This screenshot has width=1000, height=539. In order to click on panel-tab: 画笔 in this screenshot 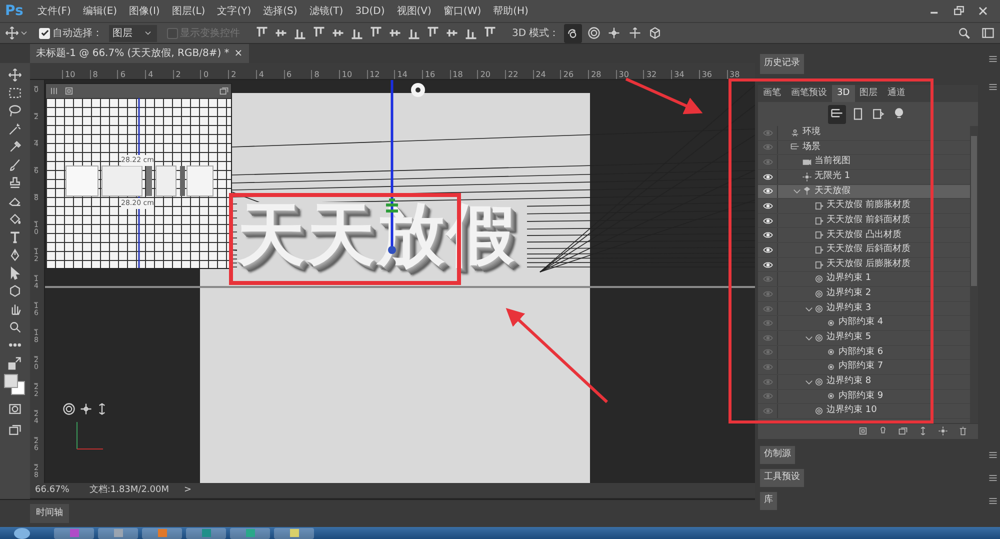, I will do `click(772, 93)`.